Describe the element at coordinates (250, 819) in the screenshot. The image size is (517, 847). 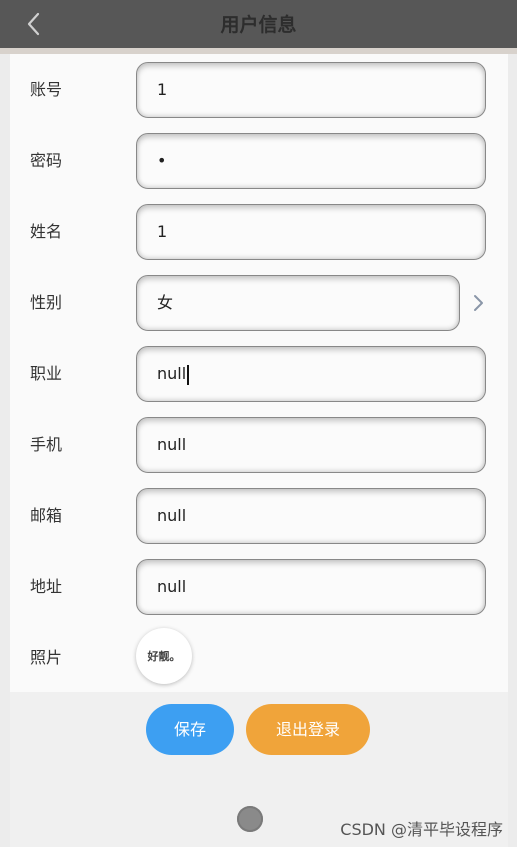
I see `home-indicator` at that location.